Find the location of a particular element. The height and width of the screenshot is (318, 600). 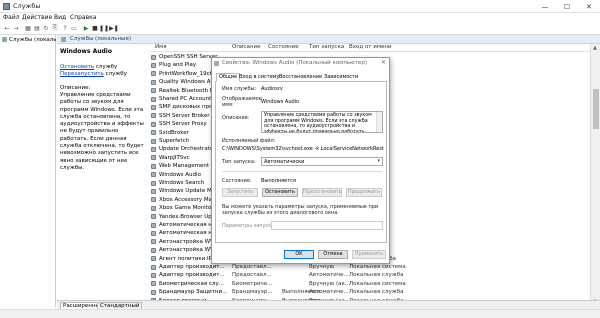

resume-button: Продолжить is located at coordinates (364, 192).